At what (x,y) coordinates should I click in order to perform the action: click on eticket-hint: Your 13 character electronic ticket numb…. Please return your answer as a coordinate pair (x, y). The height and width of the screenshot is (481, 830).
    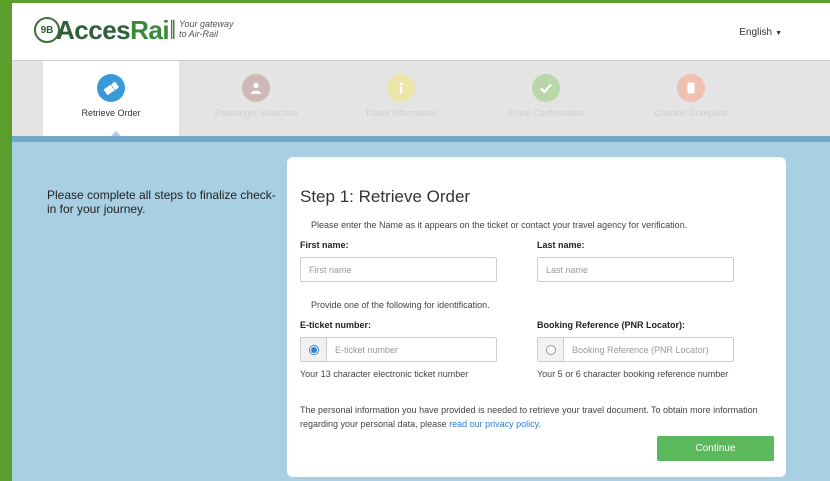
    Looking at the image, I should click on (384, 374).